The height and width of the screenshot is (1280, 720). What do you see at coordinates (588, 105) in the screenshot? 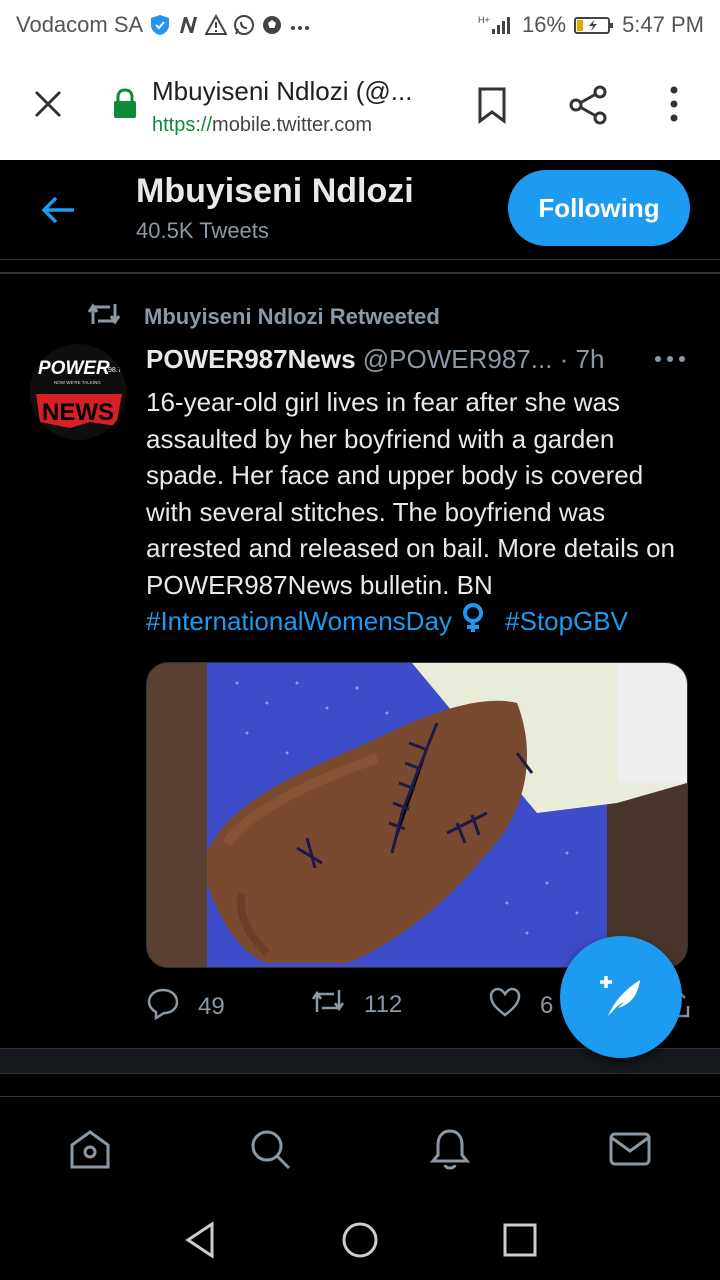
I see `share-icon` at bounding box center [588, 105].